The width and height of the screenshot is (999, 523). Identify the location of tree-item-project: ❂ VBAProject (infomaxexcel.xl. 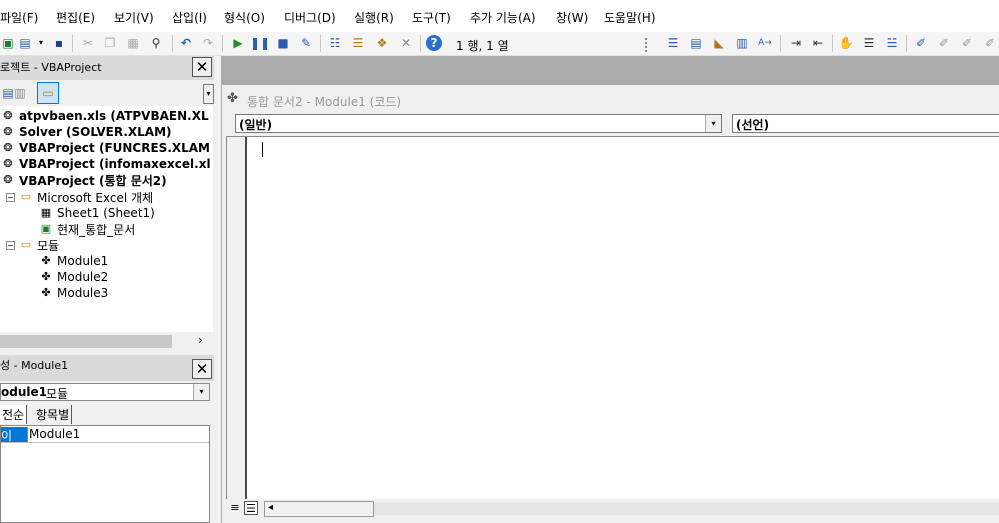
(105, 164).